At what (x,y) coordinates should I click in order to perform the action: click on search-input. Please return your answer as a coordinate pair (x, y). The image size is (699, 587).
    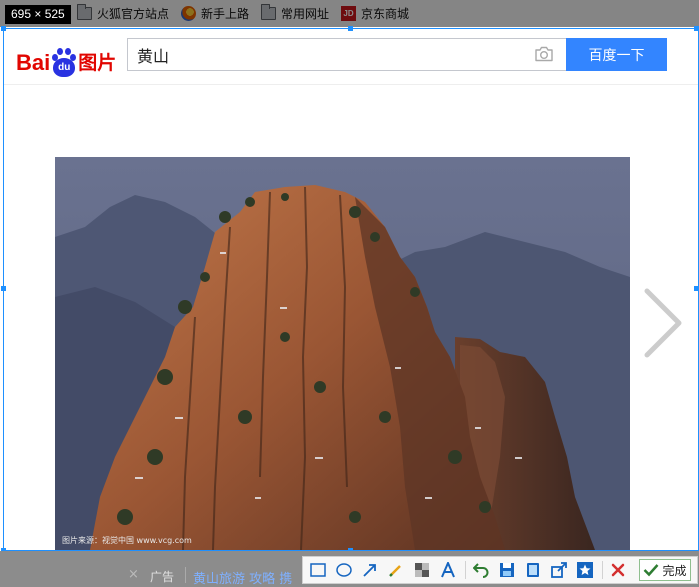
    Looking at the image, I should click on (328, 54).